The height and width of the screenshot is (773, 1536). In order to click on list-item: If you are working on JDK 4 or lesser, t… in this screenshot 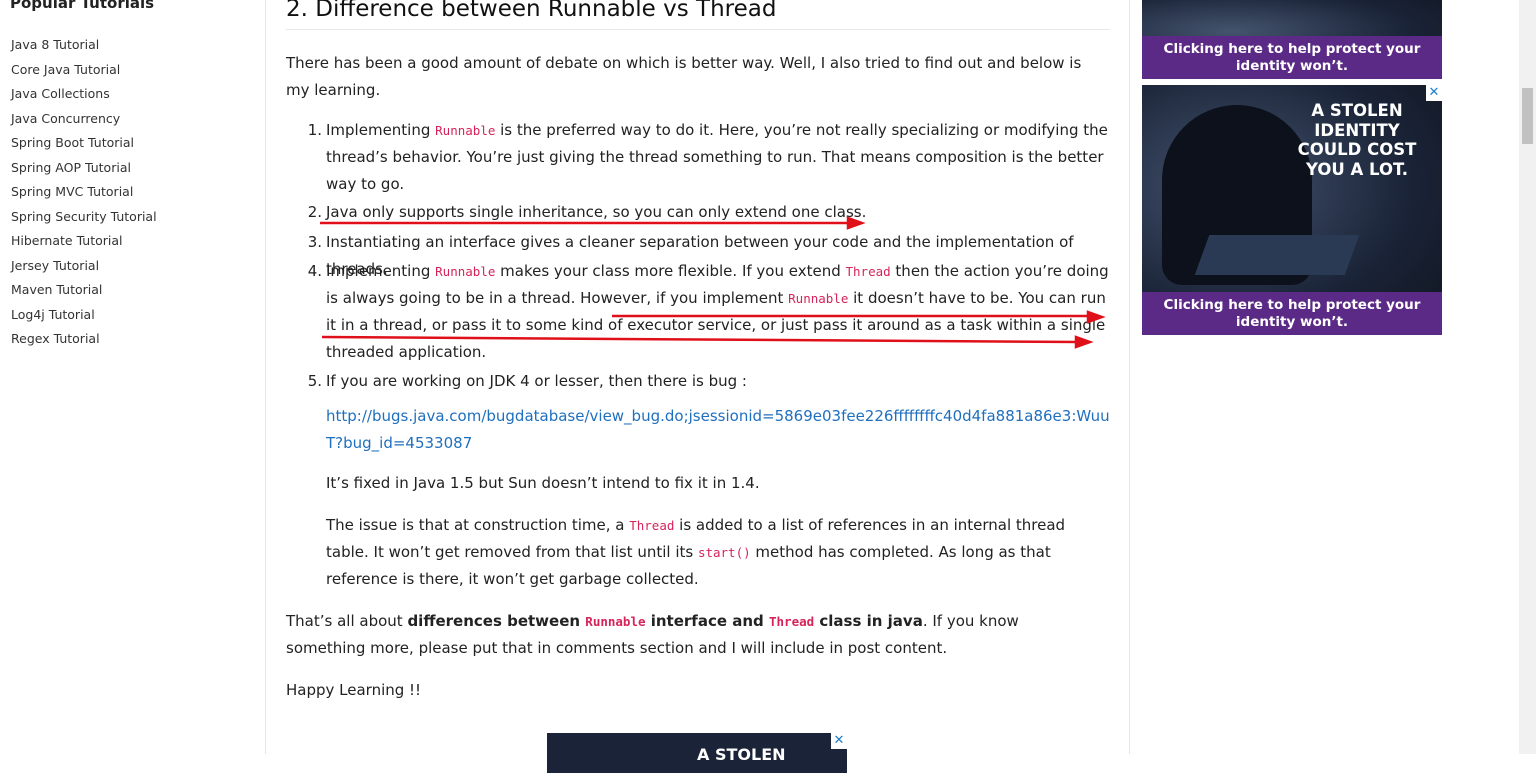, I will do `click(536, 381)`.